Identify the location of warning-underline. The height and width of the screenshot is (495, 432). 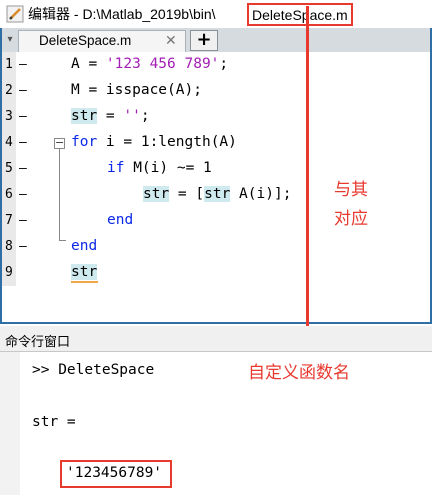
(84, 282).